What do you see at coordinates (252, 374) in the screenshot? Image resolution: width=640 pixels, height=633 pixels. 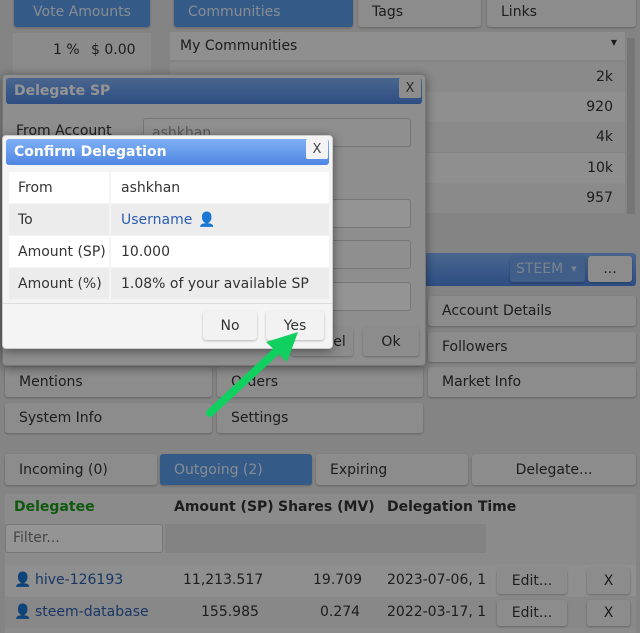 I see `green-arrow-annotation` at bounding box center [252, 374].